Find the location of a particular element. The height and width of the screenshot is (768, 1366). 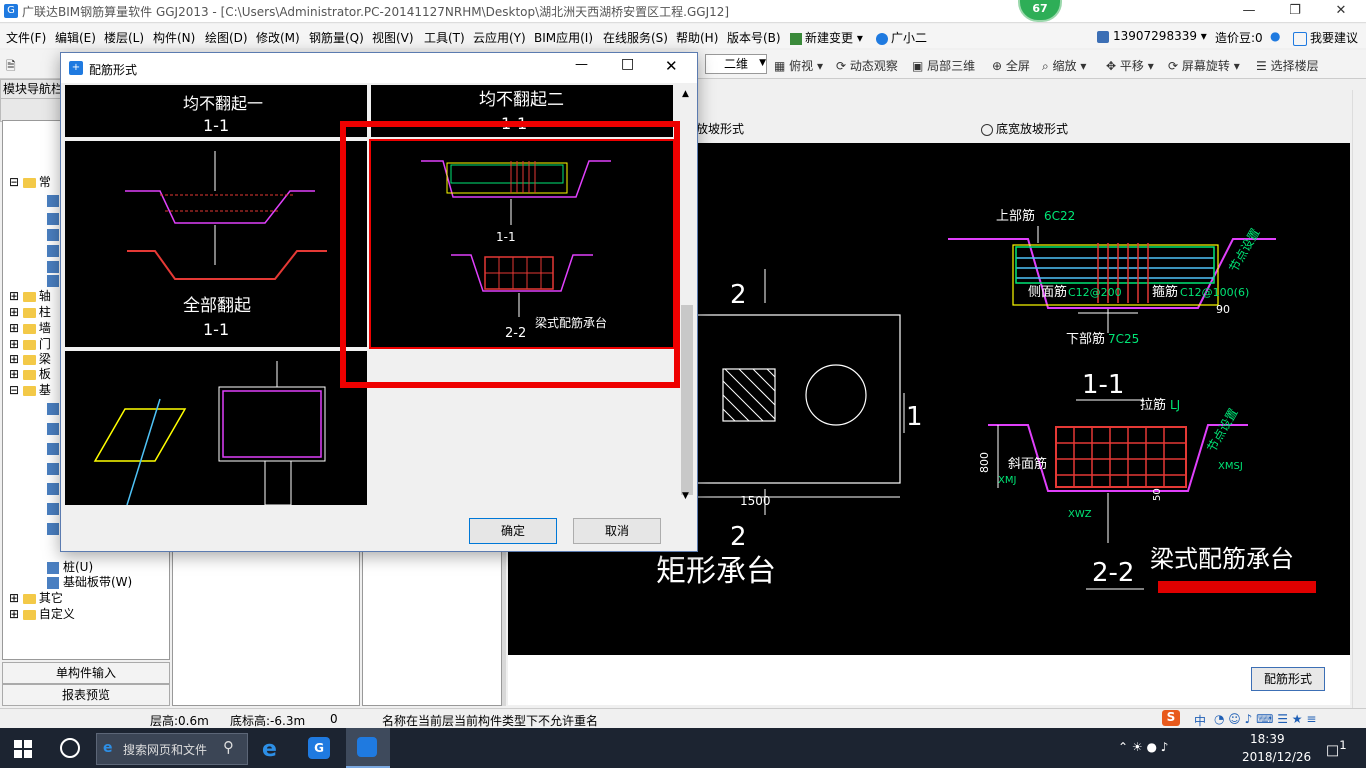

dialog-title: 配筋形式 is located at coordinates (113, 70).